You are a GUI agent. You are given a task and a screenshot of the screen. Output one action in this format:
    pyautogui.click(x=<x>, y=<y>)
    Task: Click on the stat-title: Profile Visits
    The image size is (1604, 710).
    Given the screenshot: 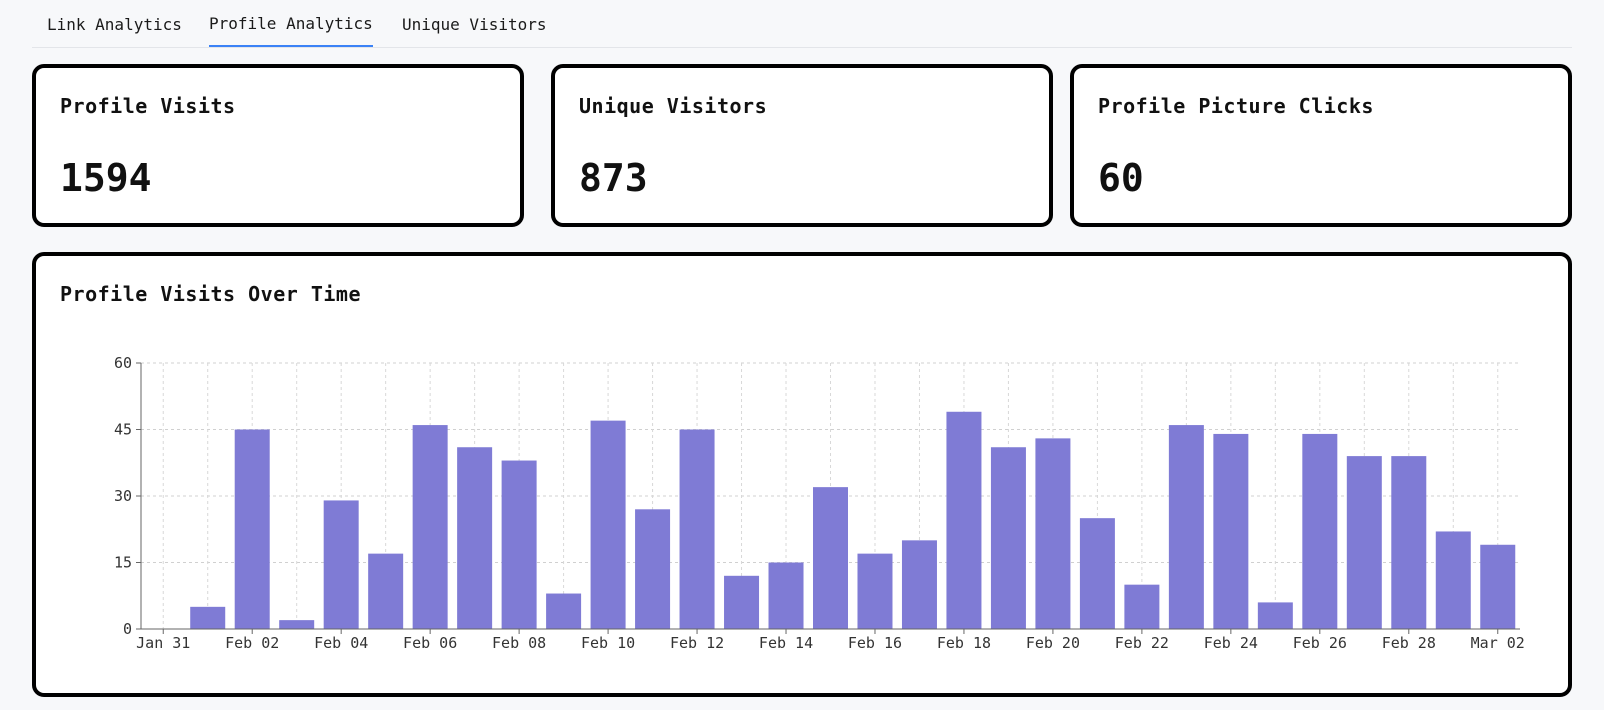 What is the action you would take?
    pyautogui.click(x=148, y=106)
    